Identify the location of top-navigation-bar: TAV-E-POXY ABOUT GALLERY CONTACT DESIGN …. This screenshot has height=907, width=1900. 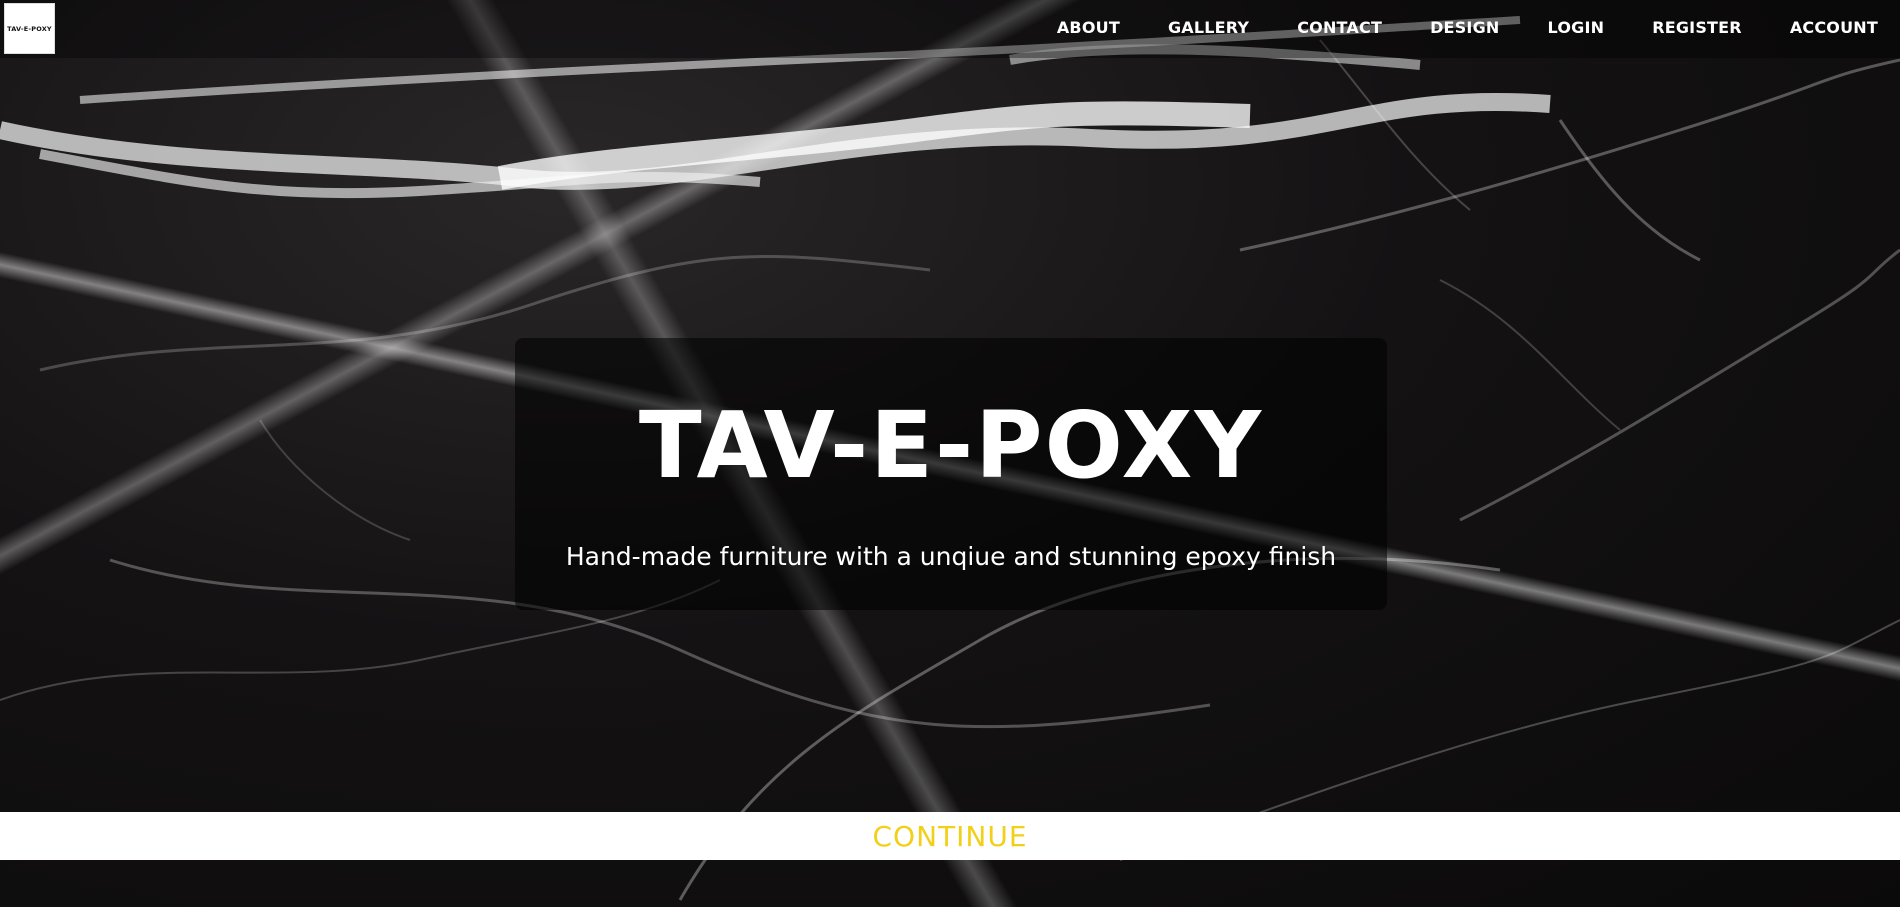
(950, 29).